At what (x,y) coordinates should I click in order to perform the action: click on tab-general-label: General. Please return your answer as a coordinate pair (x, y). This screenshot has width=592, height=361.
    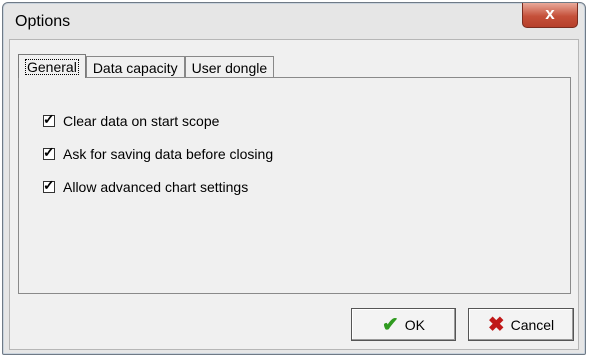
    Looking at the image, I should click on (52, 67).